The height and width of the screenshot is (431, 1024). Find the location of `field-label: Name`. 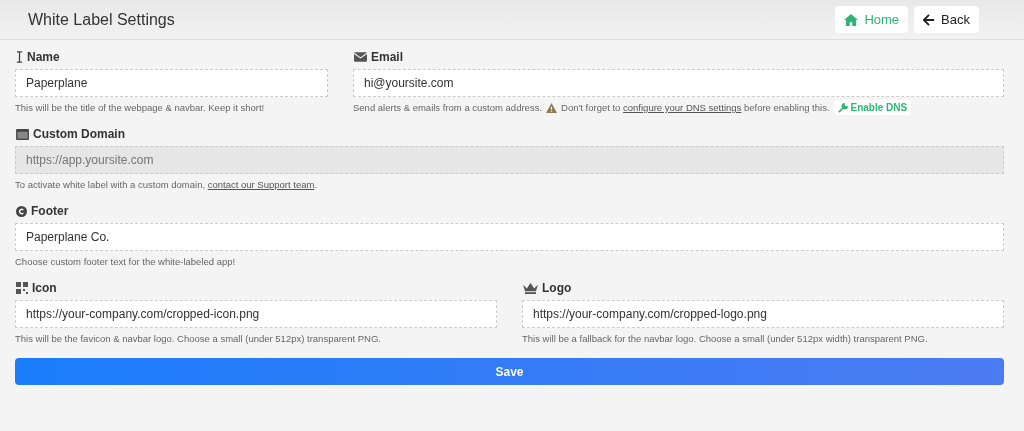

field-label: Name is located at coordinates (43, 57).